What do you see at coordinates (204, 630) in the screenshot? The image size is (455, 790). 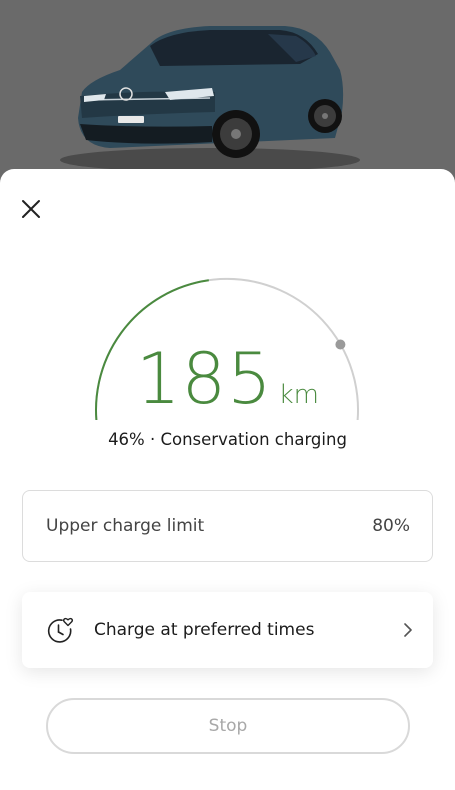 I see `charge-preferred-times-label: Charge at preferred times` at bounding box center [204, 630].